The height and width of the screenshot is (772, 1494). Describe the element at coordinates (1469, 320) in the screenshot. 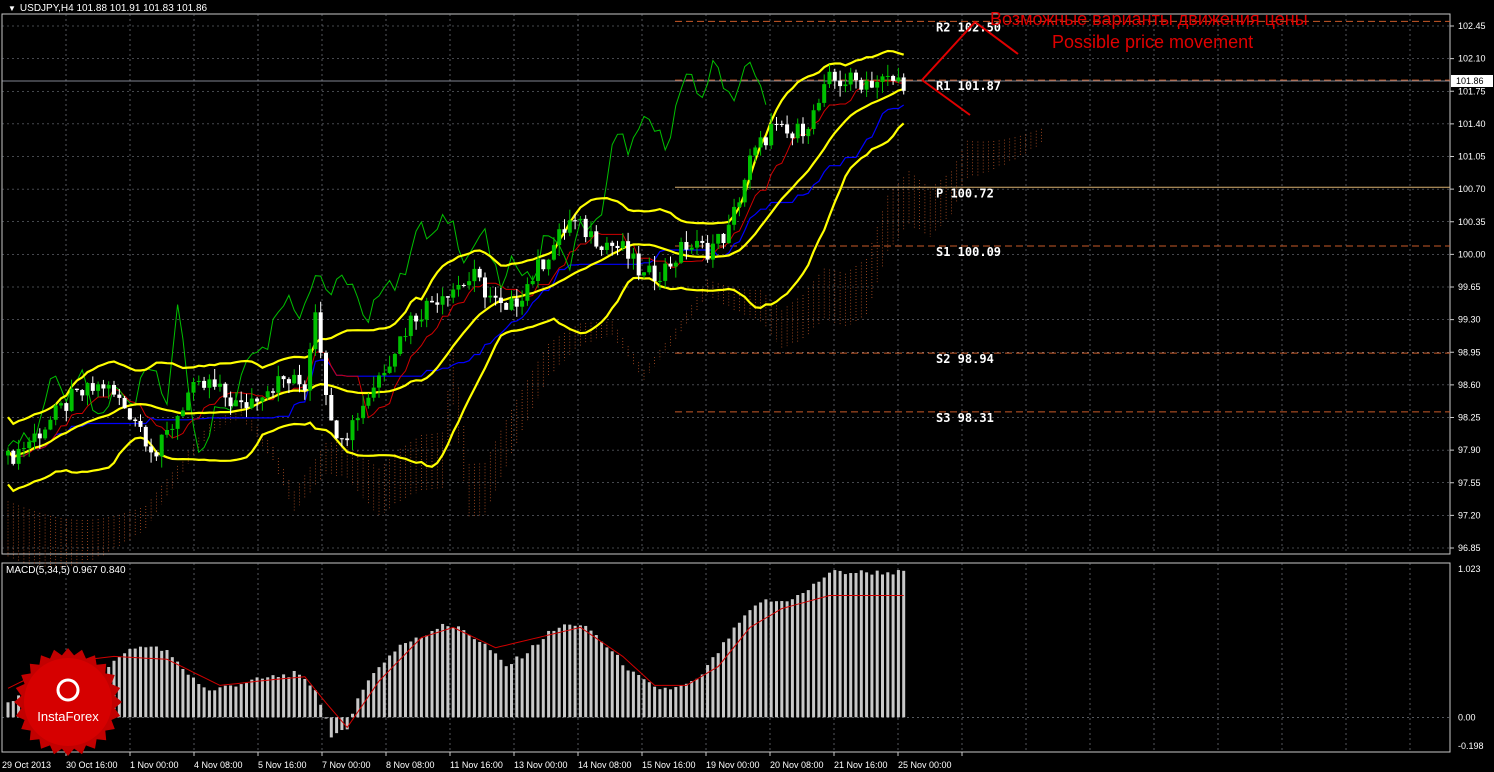

I see `y-axis-tick-label: 99.30` at that location.